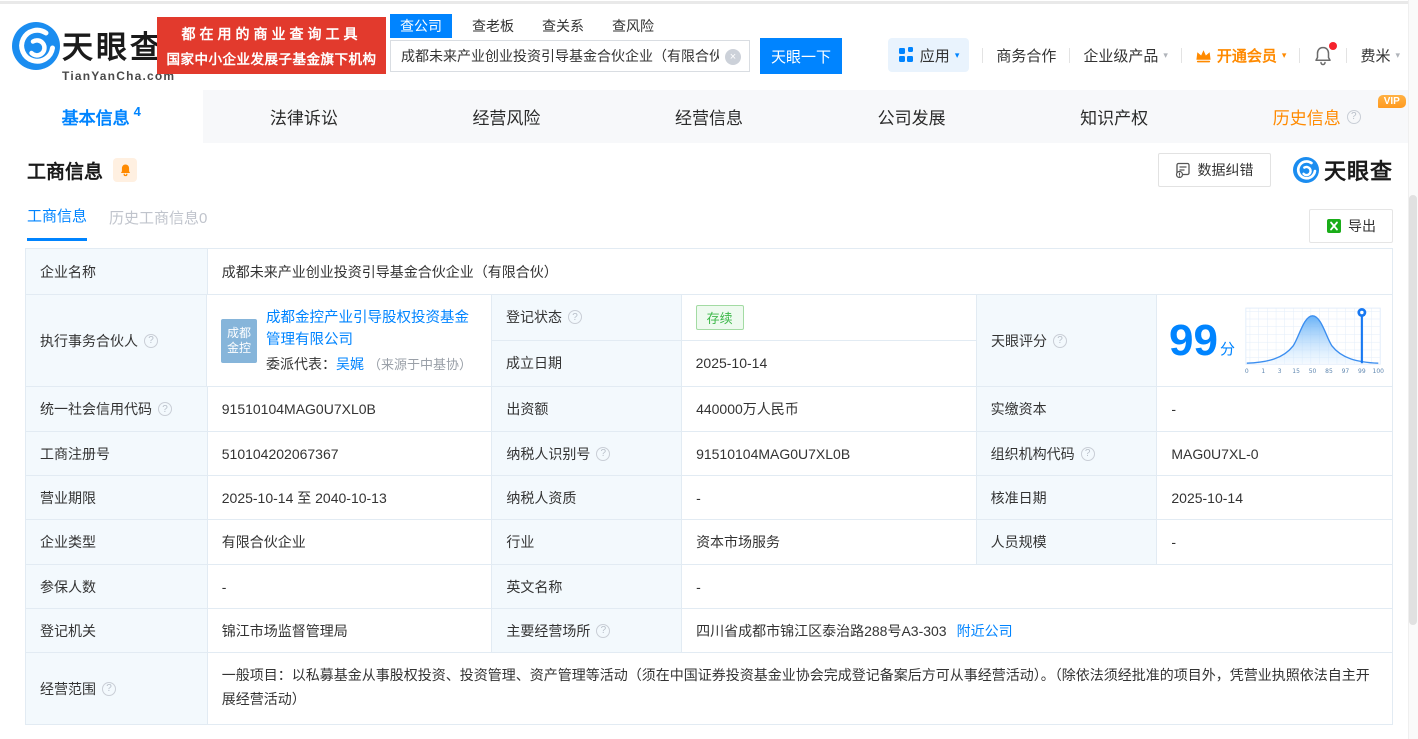  I want to click on search-tab-company: 查公司, so click(421, 26).